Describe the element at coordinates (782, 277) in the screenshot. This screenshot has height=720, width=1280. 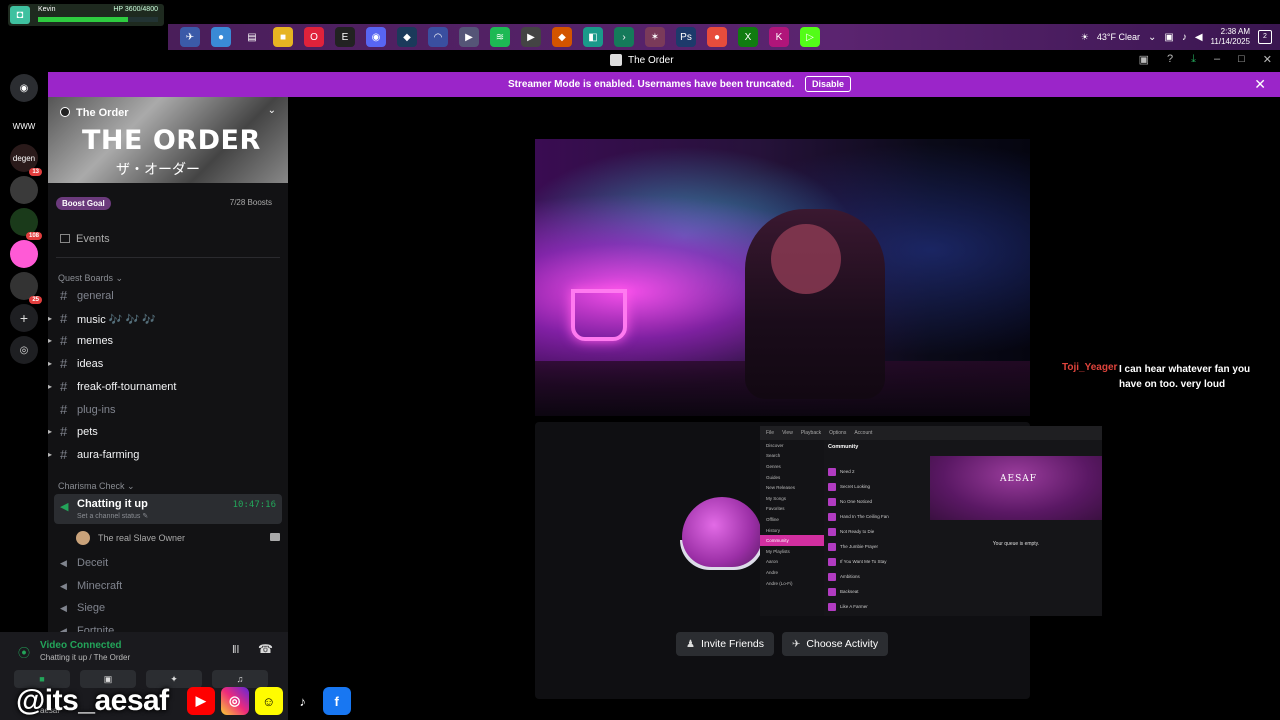
I see `video-tile` at that location.